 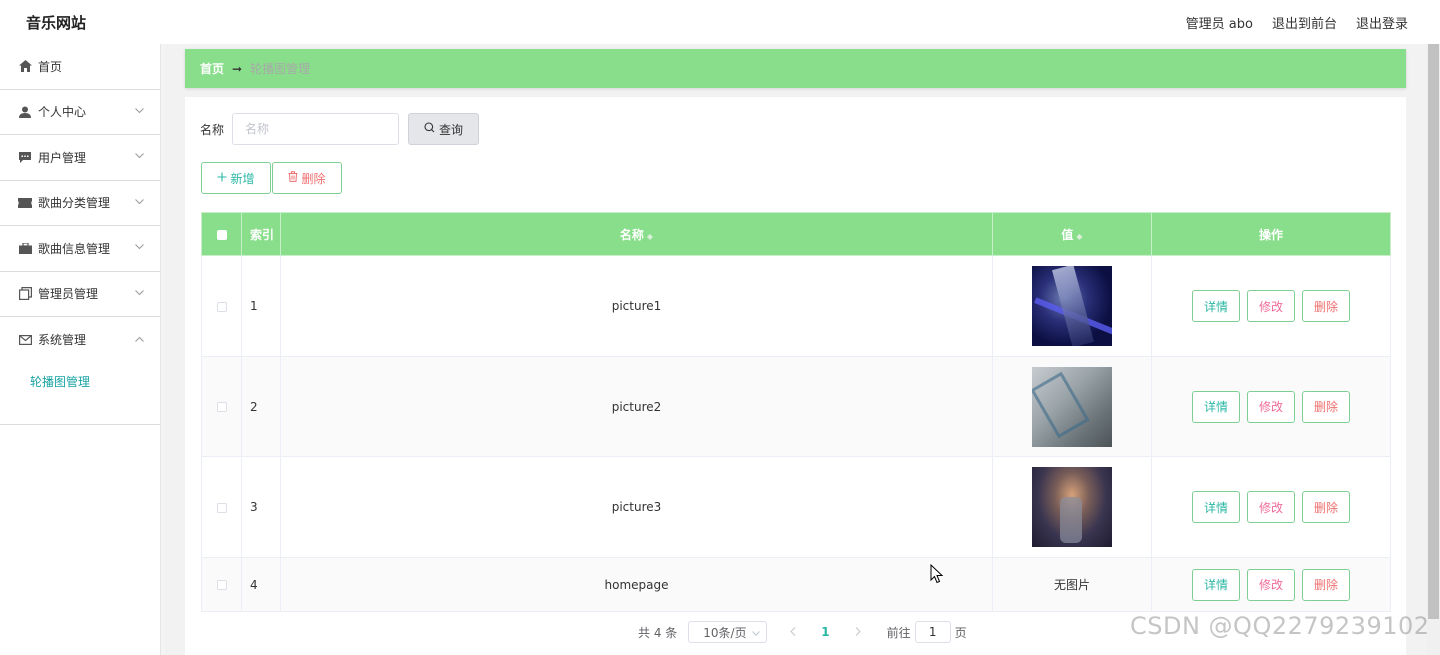 What do you see at coordinates (261, 306) in the screenshot?
I see `row-index: 1` at bounding box center [261, 306].